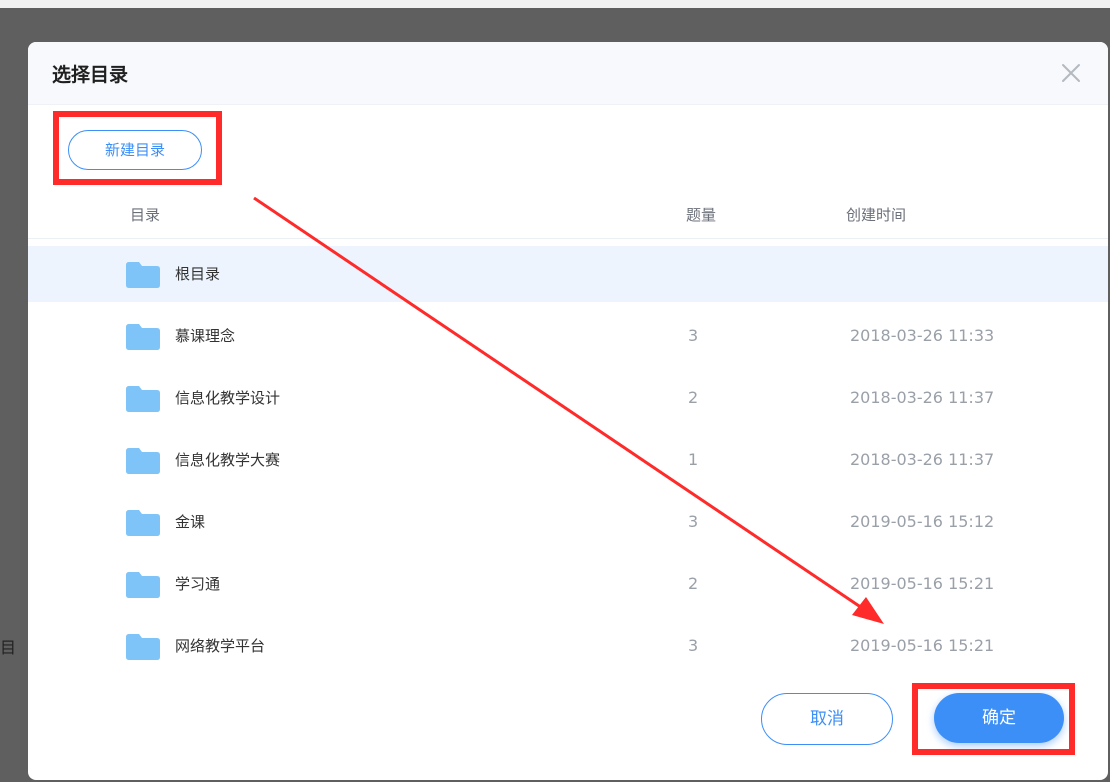 Image resolution: width=1110 pixels, height=782 pixels. I want to click on directory-name: 信息化教学大赛, so click(228, 460).